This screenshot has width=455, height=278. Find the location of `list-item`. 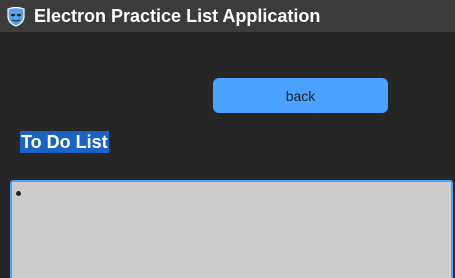

list-item is located at coordinates (233, 193).